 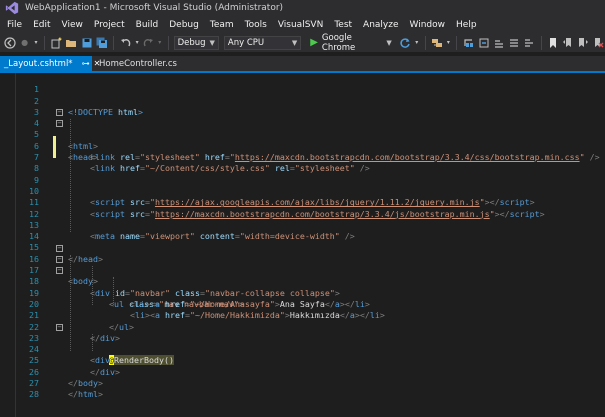 What do you see at coordinates (74, 25) in the screenshot?
I see `menu-view: View` at bounding box center [74, 25].